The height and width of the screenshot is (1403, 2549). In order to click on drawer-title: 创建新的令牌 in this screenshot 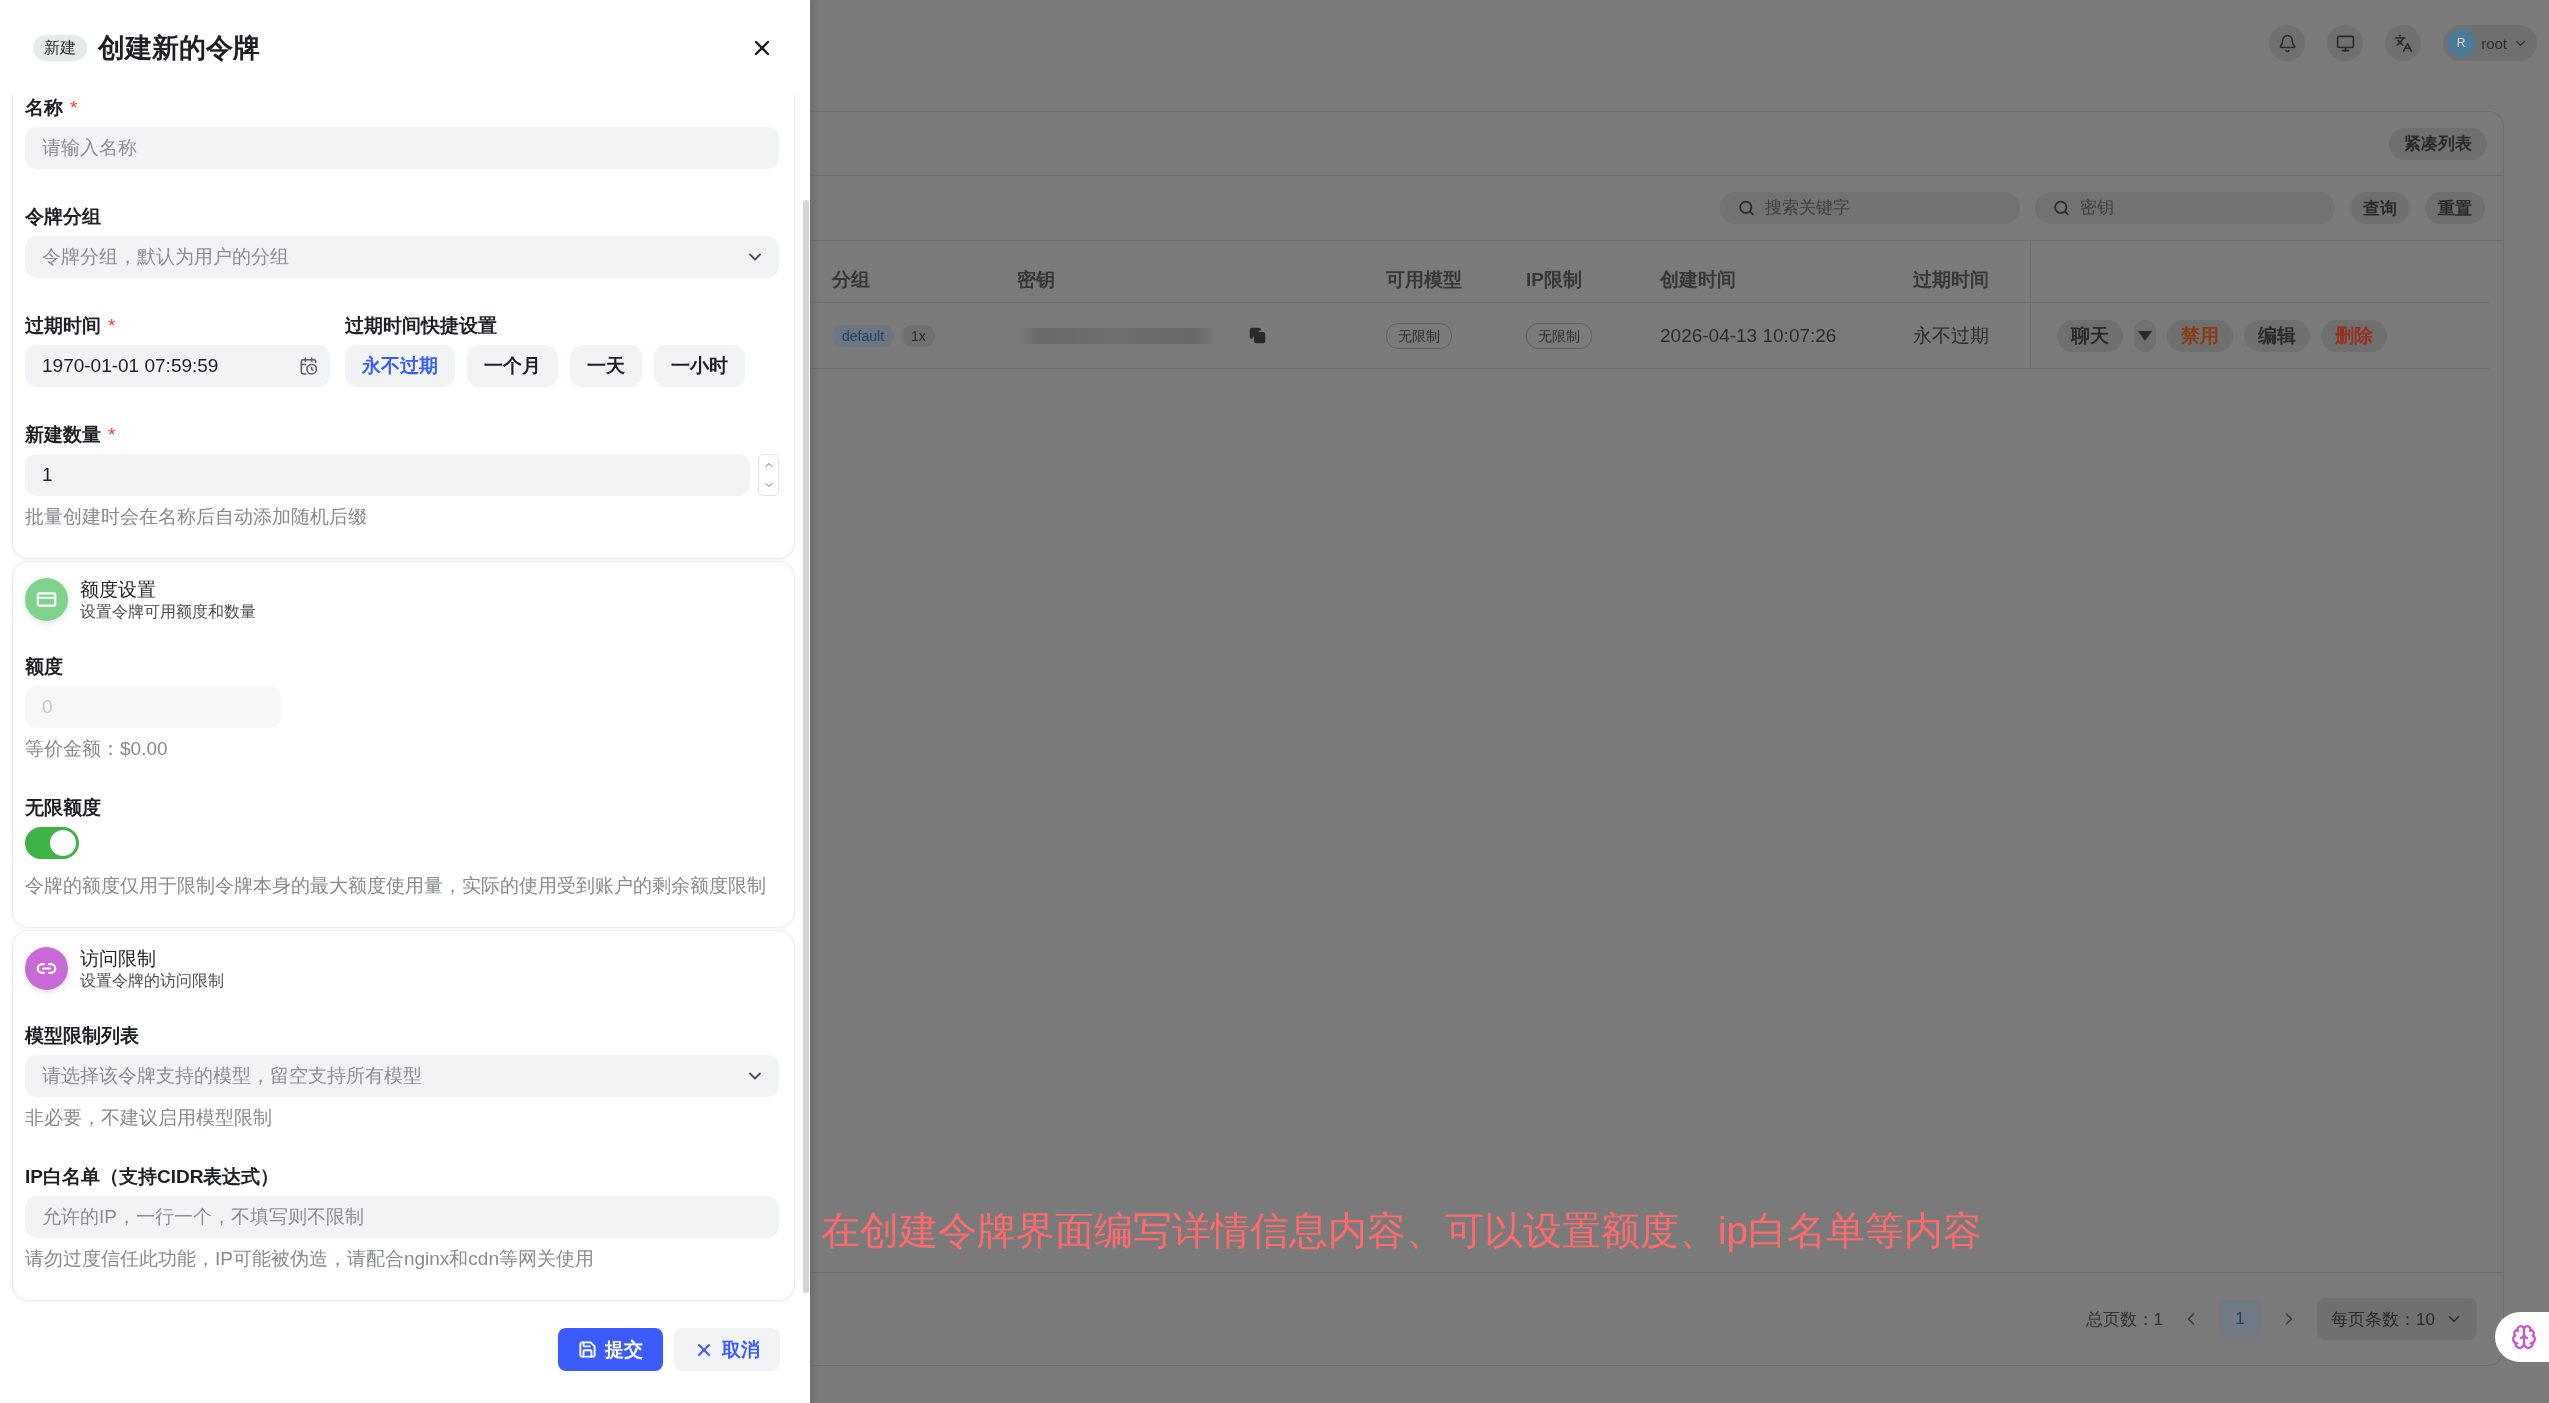, I will do `click(179, 48)`.